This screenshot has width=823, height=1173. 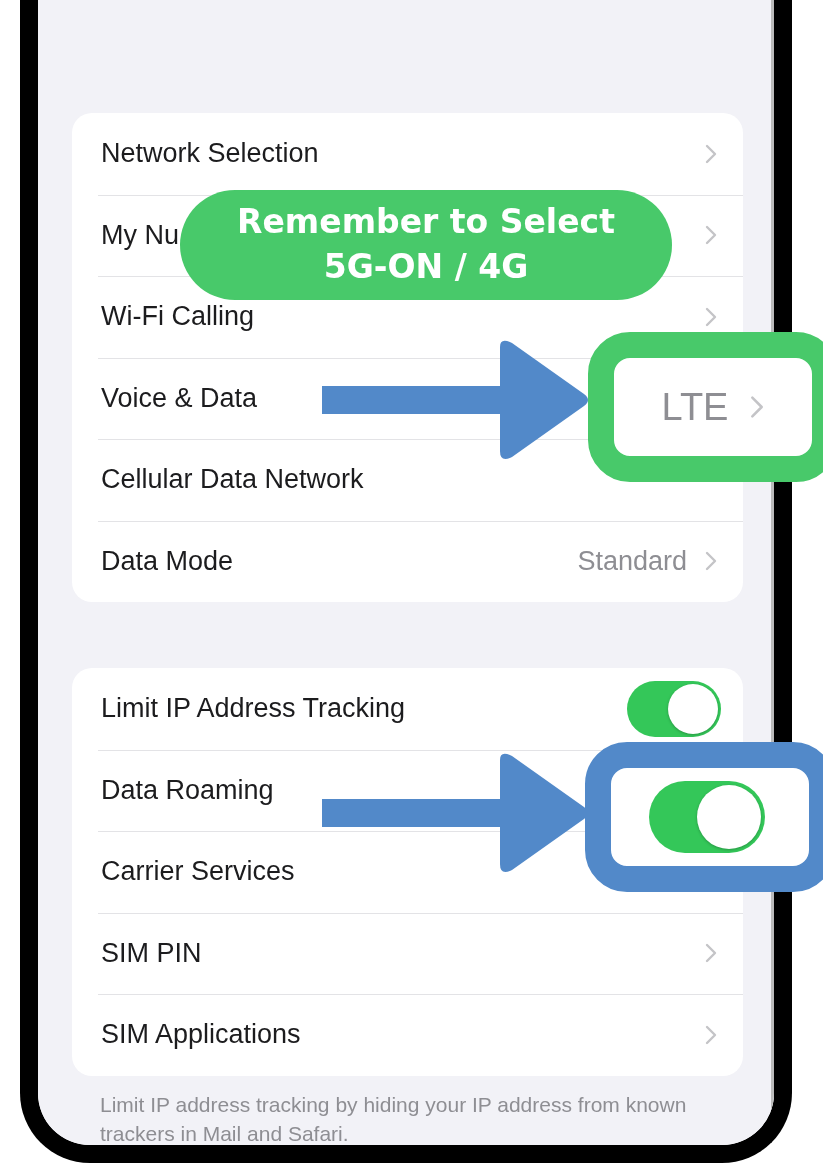 I want to click on row-label: Cellular Data Network, so click(x=232, y=480).